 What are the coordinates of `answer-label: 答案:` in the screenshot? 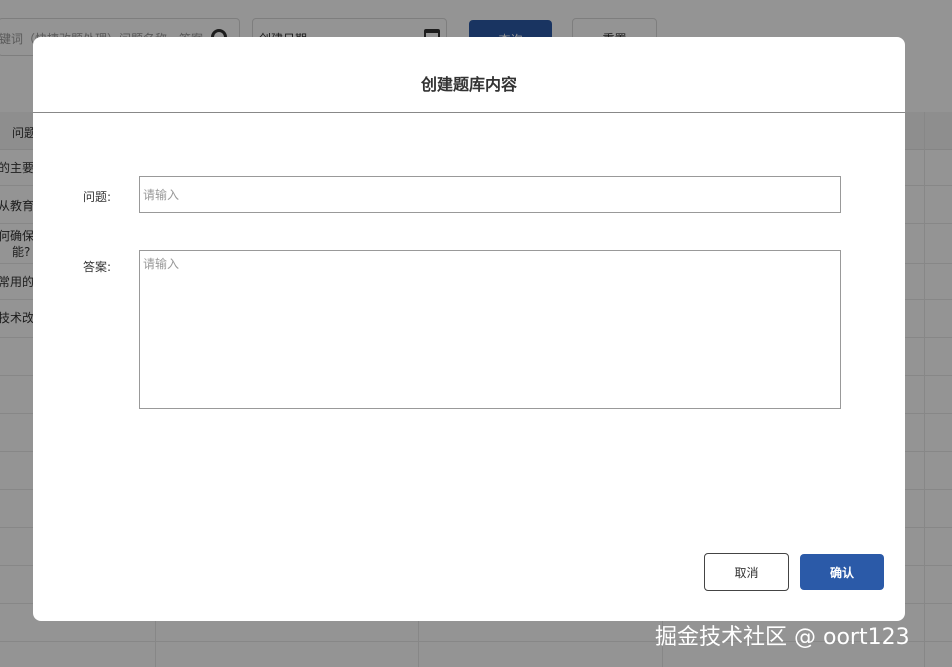 It's located at (97, 267).